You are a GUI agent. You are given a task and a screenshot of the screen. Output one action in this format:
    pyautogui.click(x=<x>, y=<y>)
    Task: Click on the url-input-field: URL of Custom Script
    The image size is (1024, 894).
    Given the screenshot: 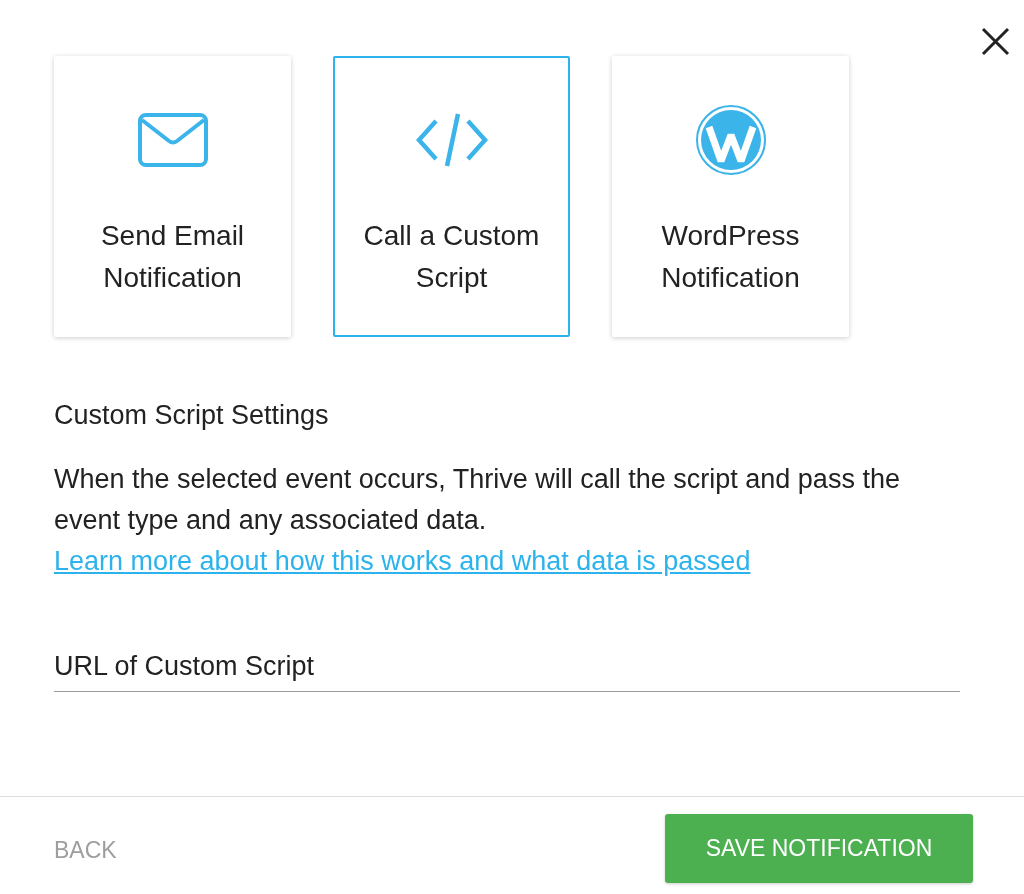 What is the action you would take?
    pyautogui.click(x=507, y=667)
    